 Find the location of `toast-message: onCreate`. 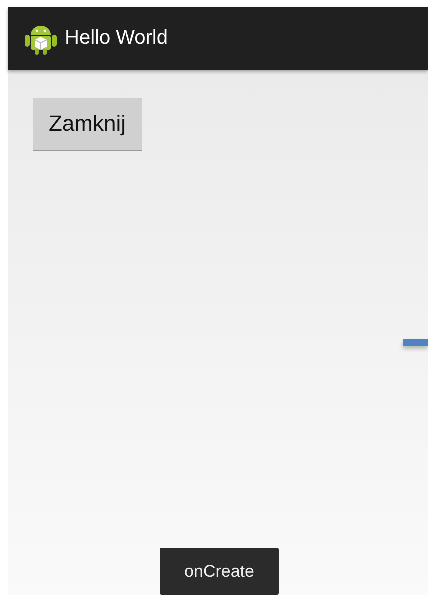

toast-message: onCreate is located at coordinates (219, 571).